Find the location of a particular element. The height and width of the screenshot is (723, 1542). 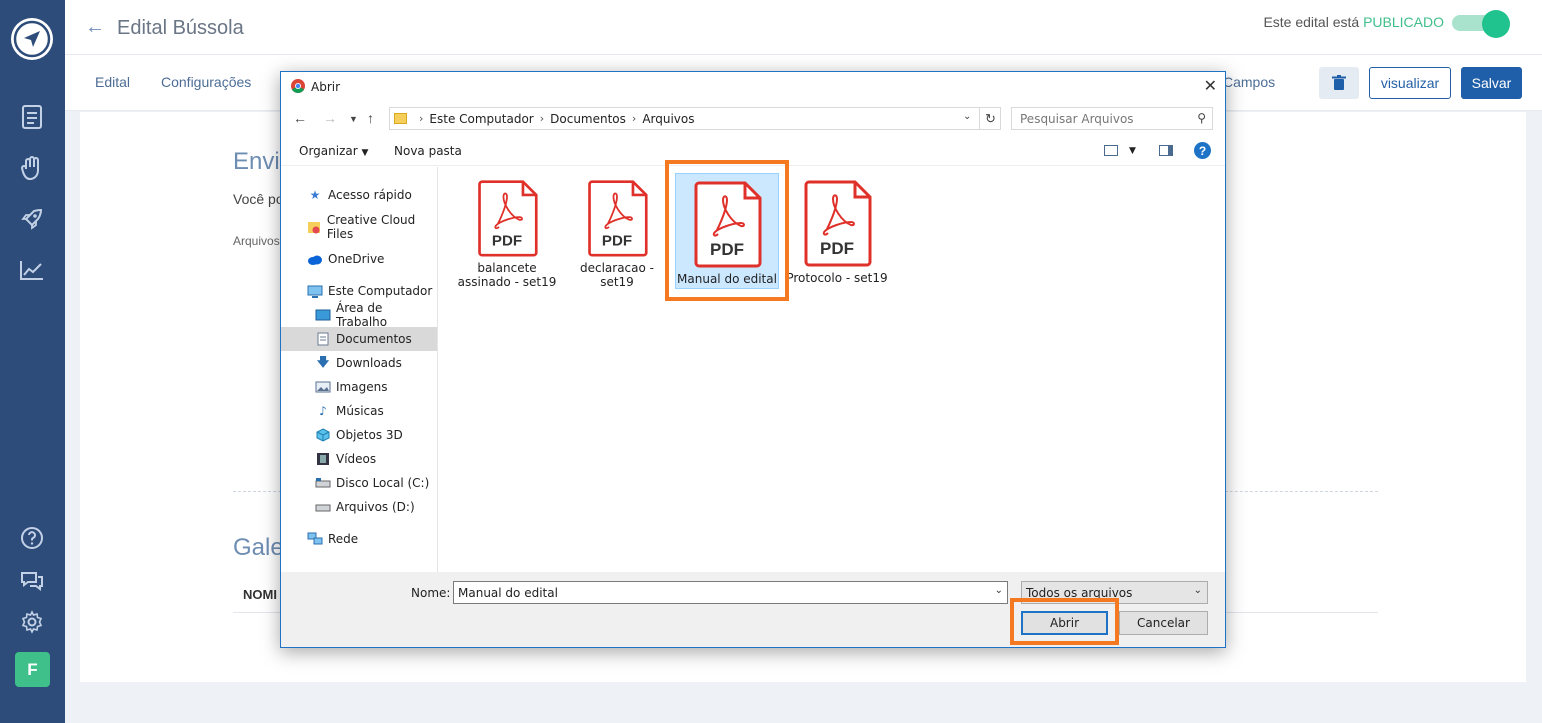

breadcrumb-documentos: Documentos is located at coordinates (588, 119).